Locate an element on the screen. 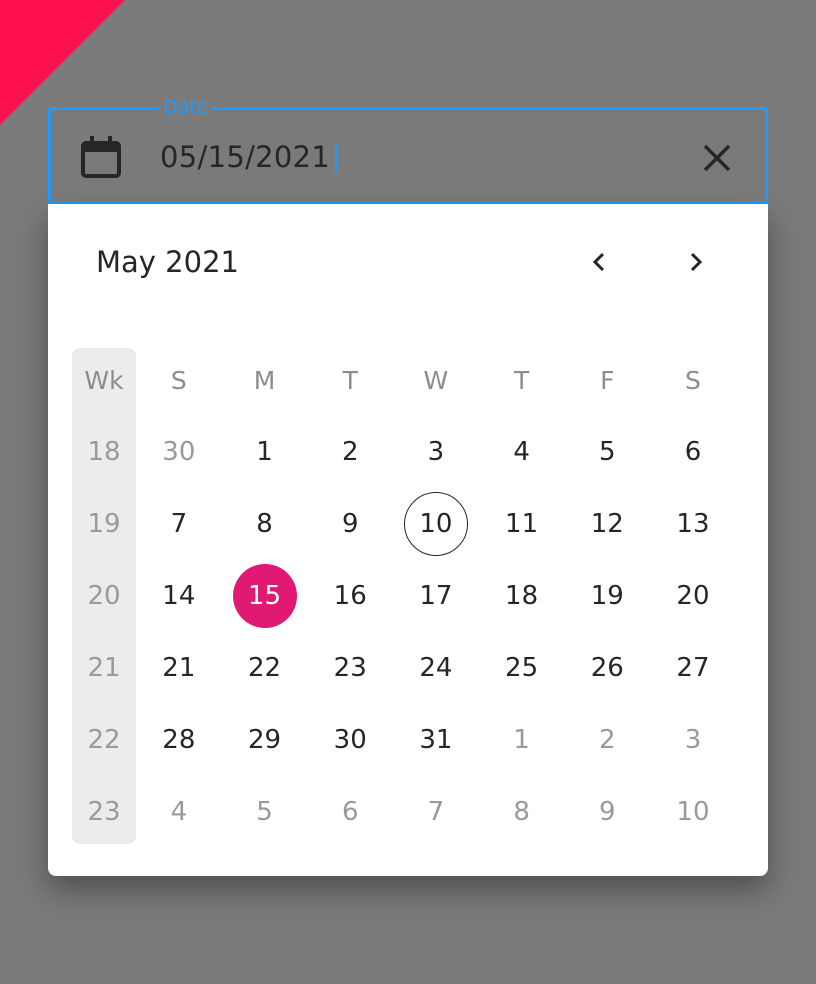 The width and height of the screenshot is (816, 984). day-cell: 25 is located at coordinates (522, 668).